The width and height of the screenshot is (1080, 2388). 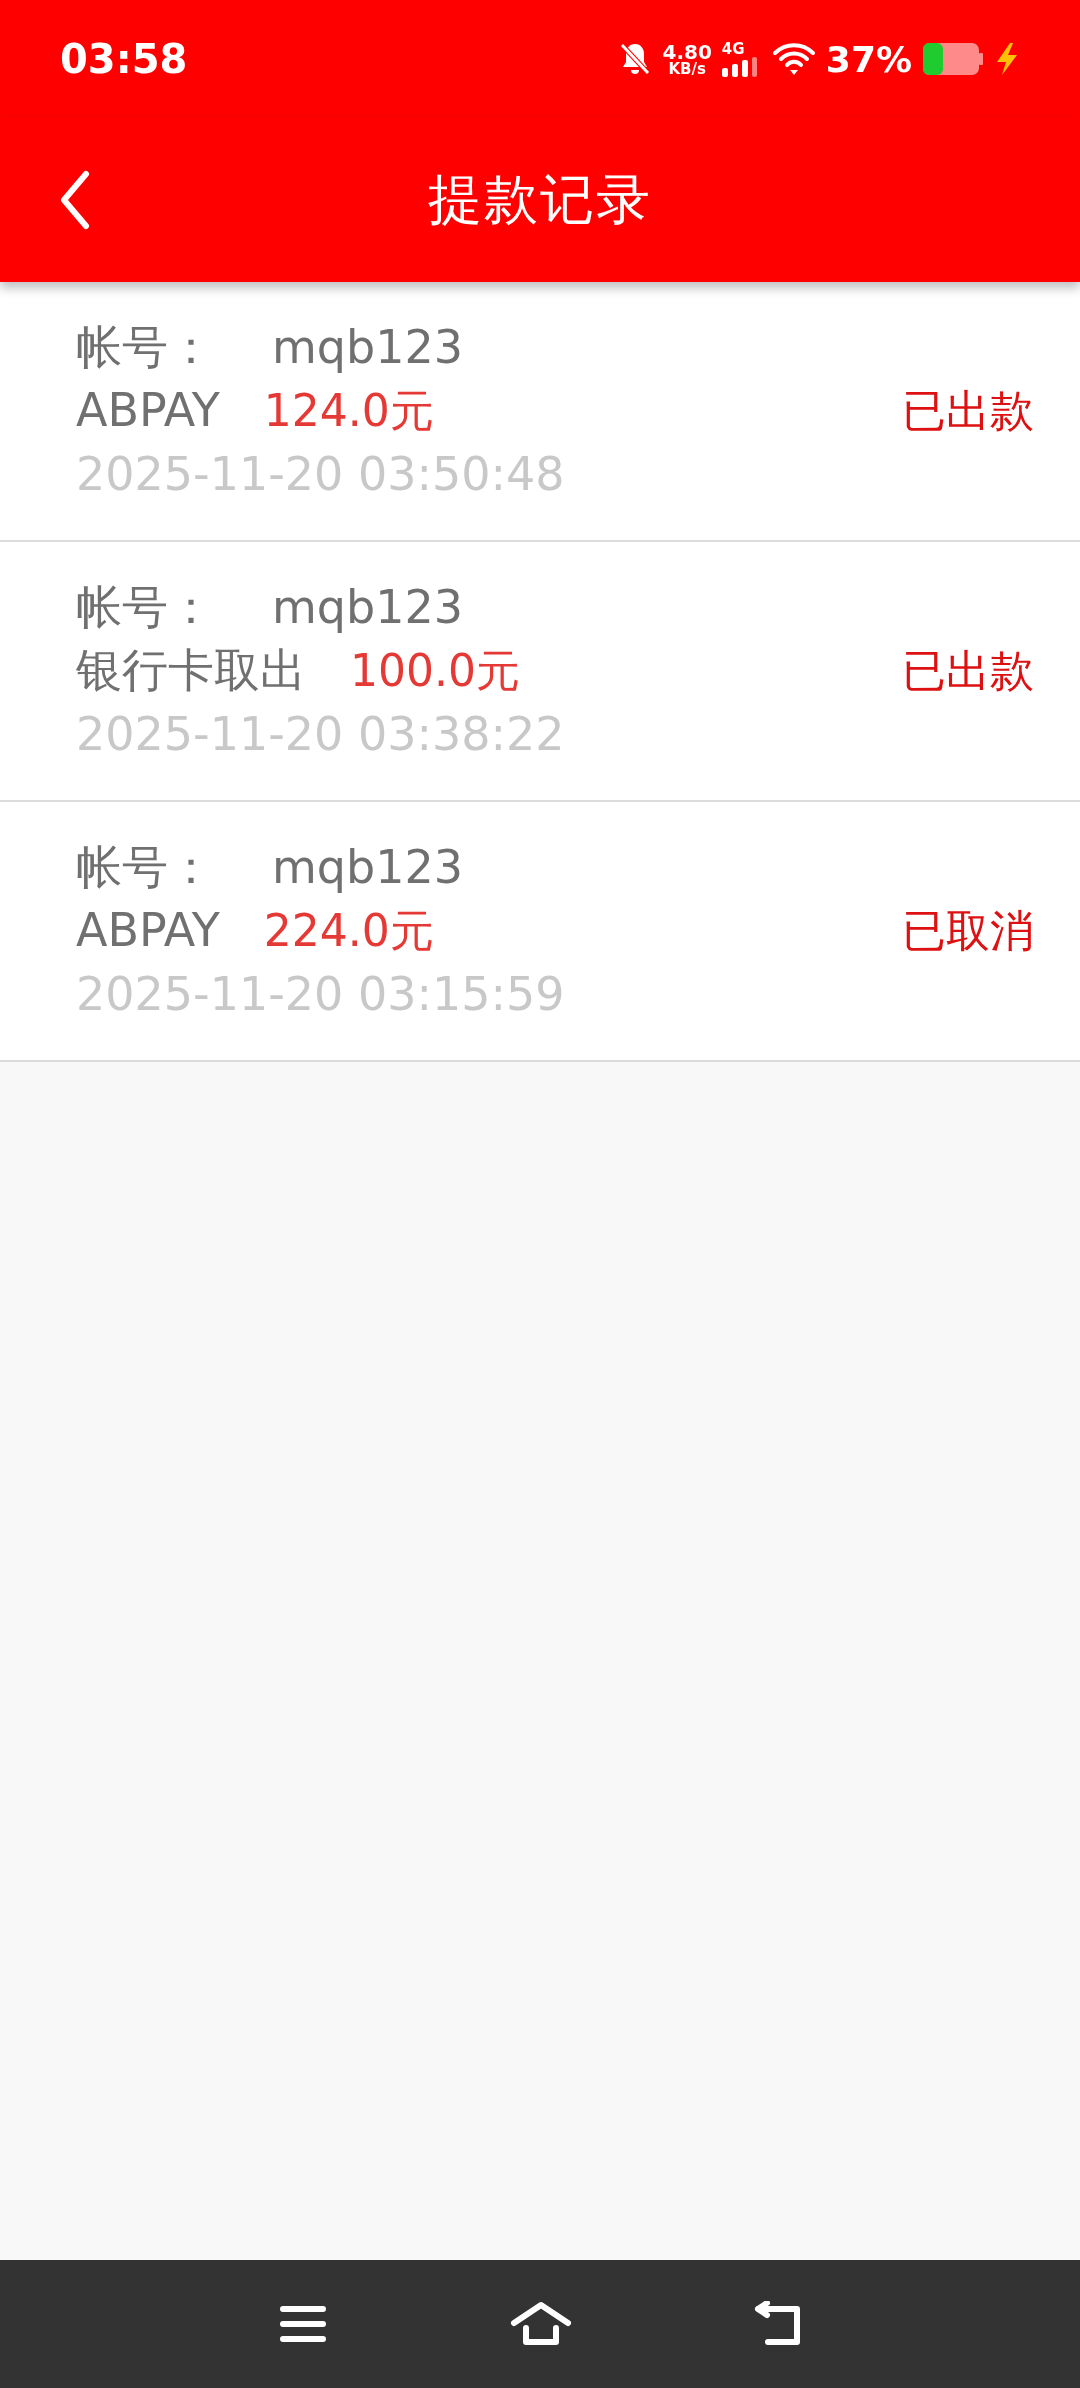 What do you see at coordinates (953, 59) in the screenshot?
I see `battery-icon` at bounding box center [953, 59].